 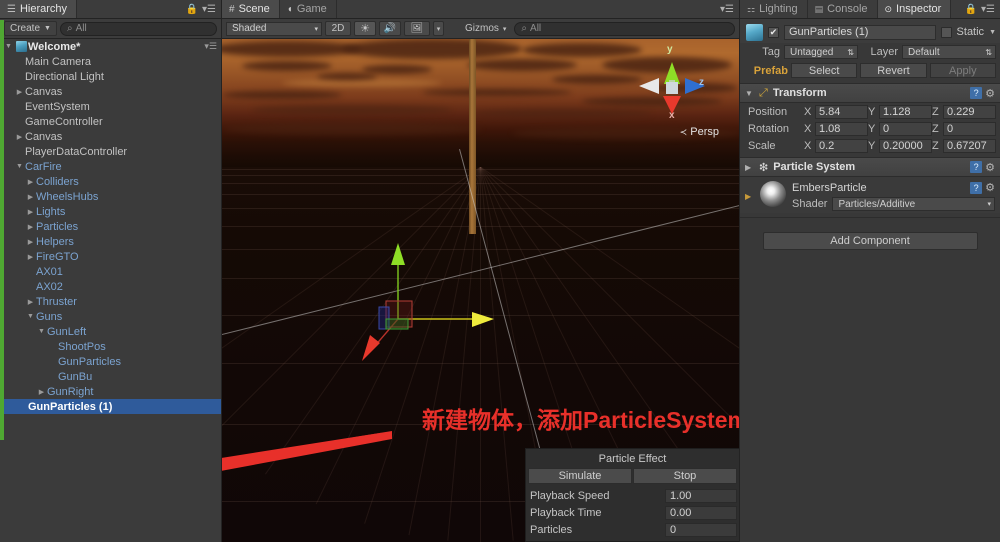 I want to click on scene-audio-toggle: 🔊, so click(x=390, y=28).